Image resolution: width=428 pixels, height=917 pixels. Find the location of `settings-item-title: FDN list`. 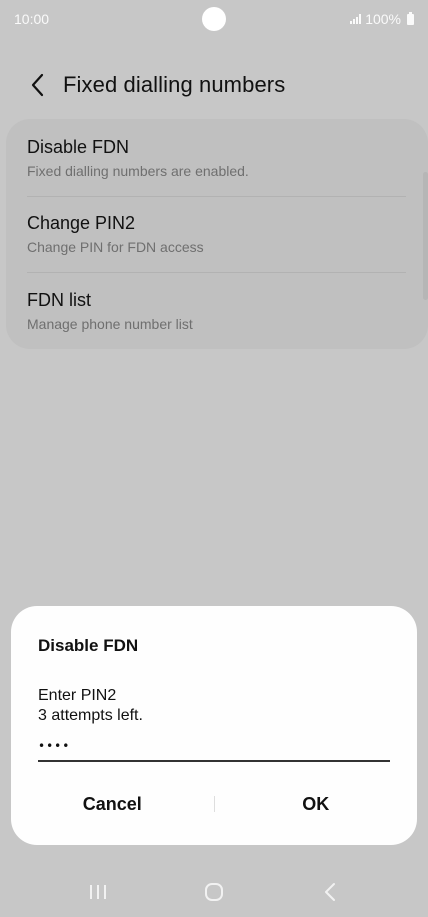

settings-item-title: FDN list is located at coordinates (59, 300).